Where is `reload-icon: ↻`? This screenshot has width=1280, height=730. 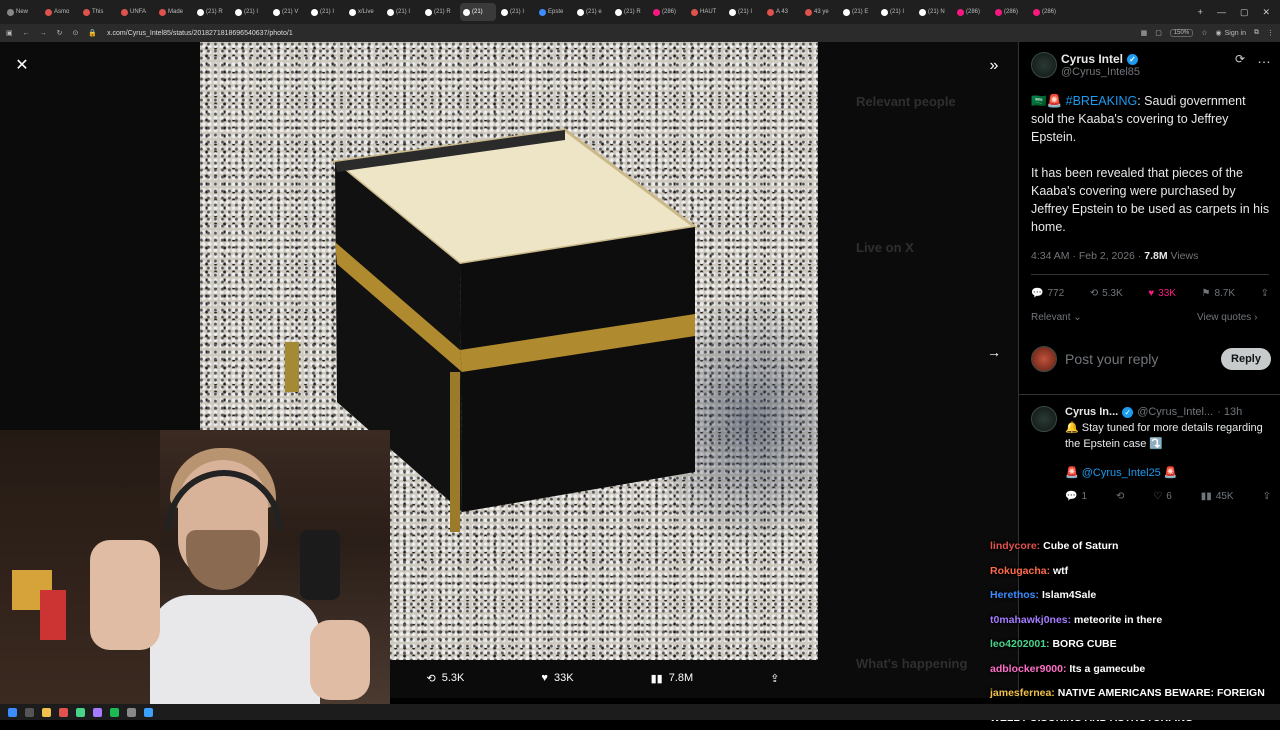
reload-icon: ↻ is located at coordinates (60, 33).